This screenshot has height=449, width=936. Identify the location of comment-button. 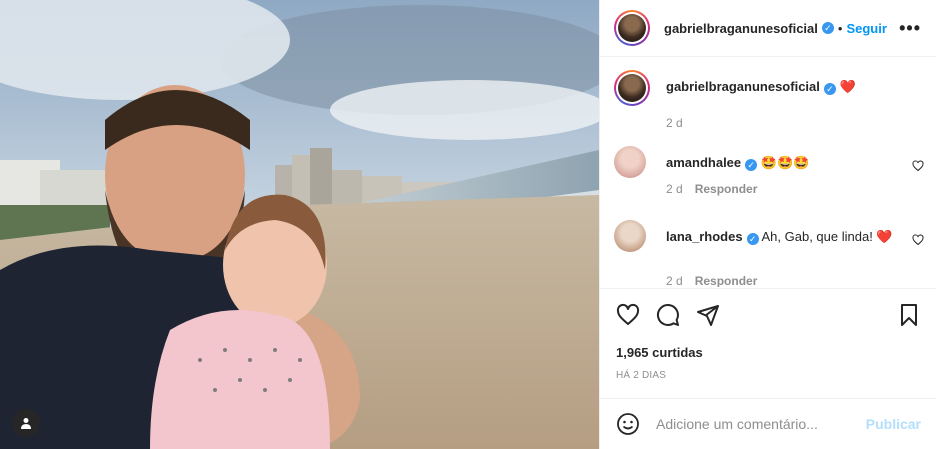
(668, 315).